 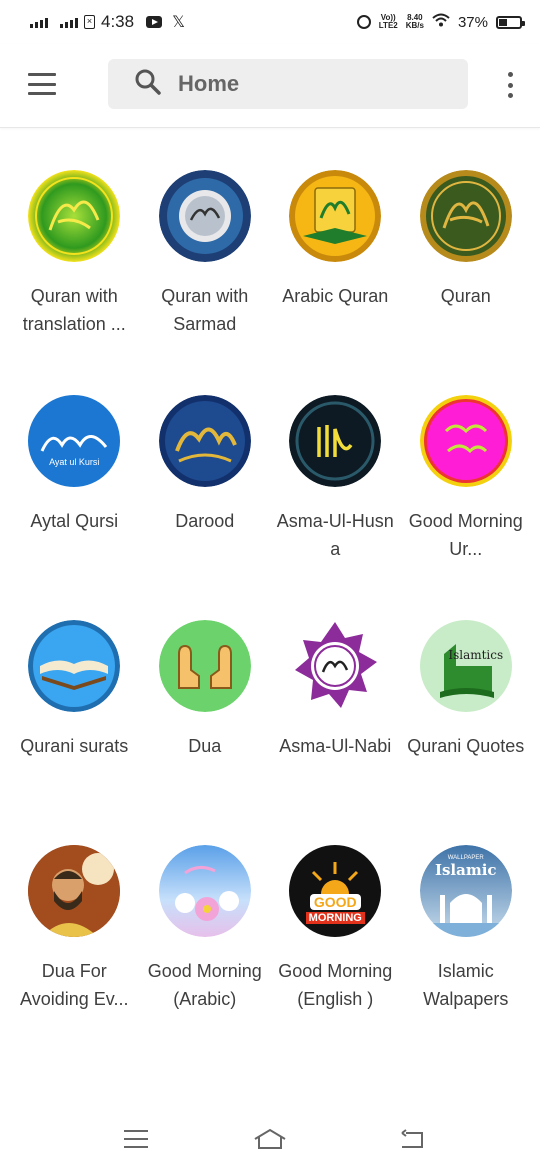 I want to click on lte-label: LTE2, so click(x=388, y=25).